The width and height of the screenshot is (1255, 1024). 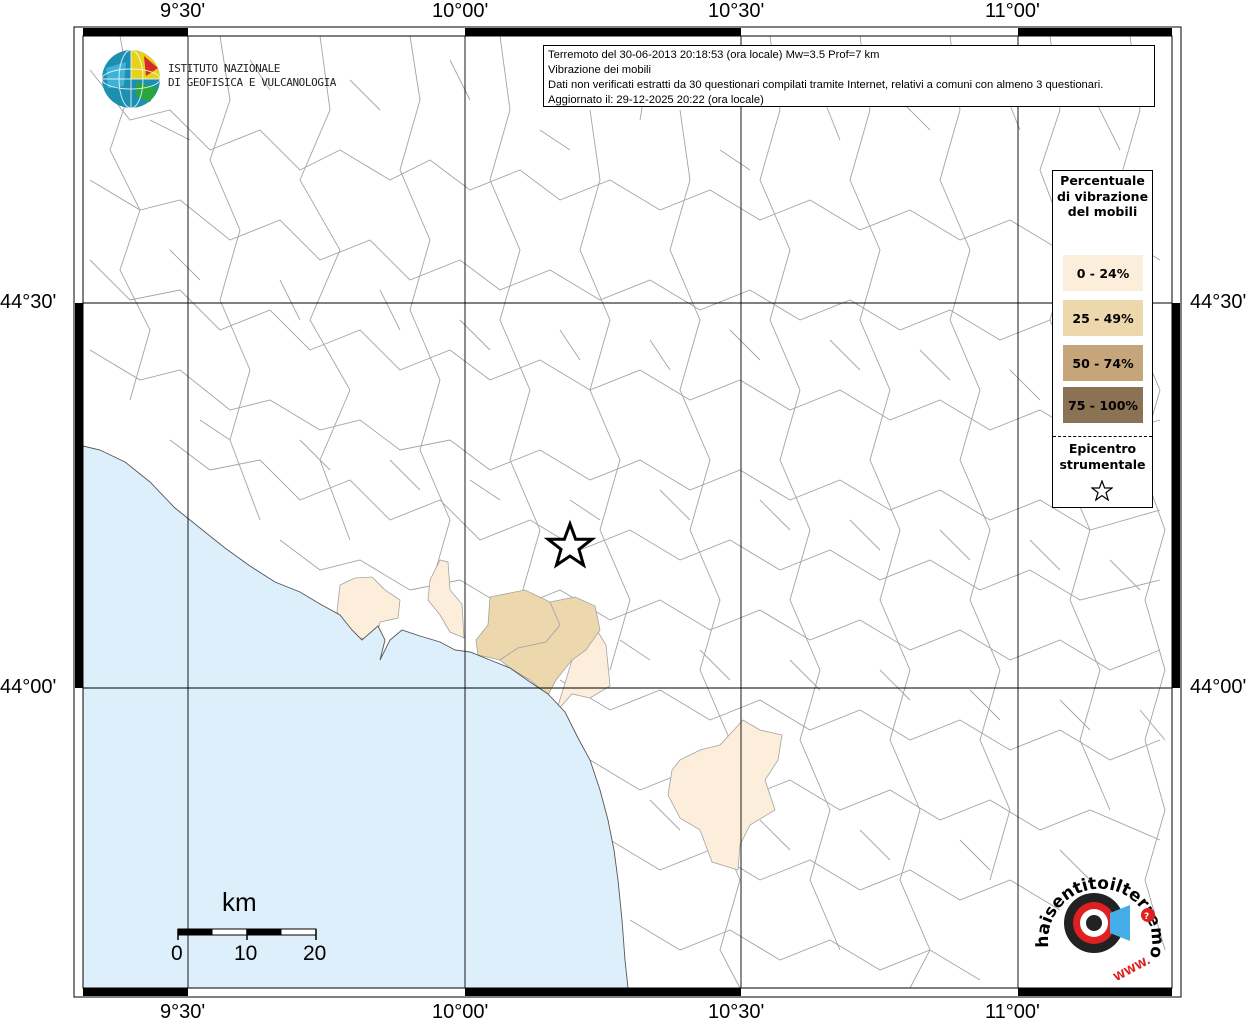 What do you see at coordinates (131, 79) in the screenshot?
I see `ingv-globe-logo` at bounding box center [131, 79].